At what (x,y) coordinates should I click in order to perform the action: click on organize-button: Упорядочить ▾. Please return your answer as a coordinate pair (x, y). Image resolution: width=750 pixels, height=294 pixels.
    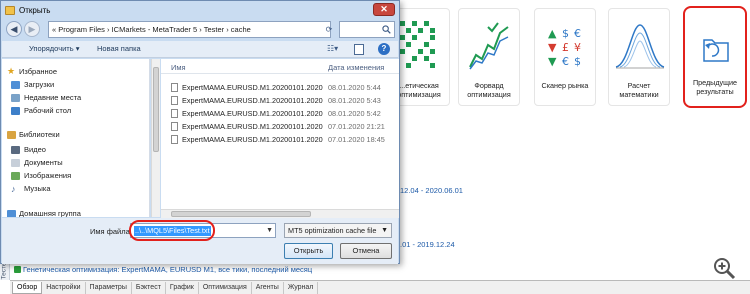
    Looking at the image, I should click on (54, 48).